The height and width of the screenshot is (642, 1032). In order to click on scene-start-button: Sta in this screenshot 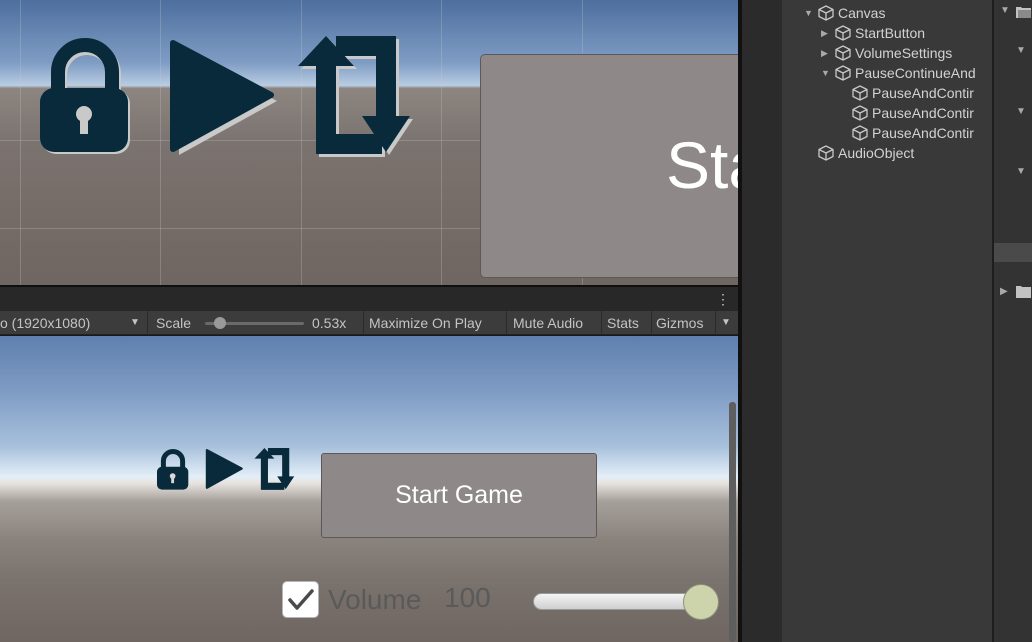, I will do `click(609, 166)`.